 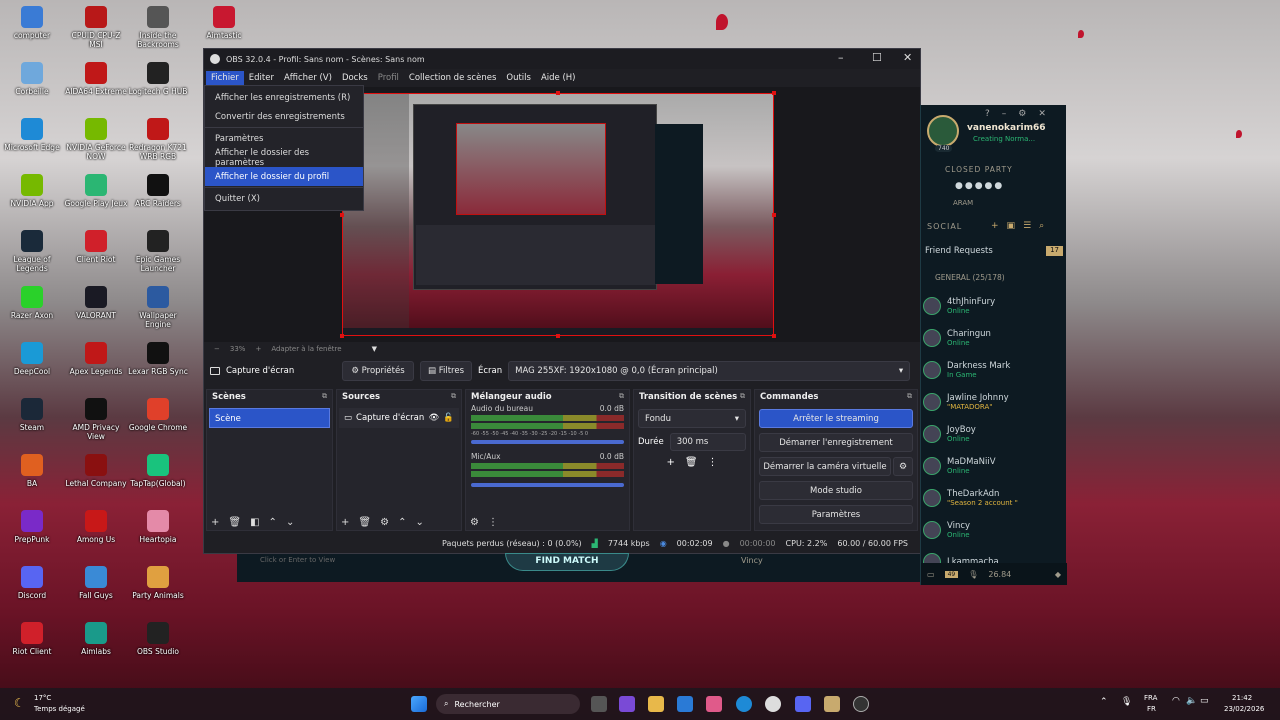 I want to click on desktop-icon: AMD Privacy View, so click(x=96, y=419).